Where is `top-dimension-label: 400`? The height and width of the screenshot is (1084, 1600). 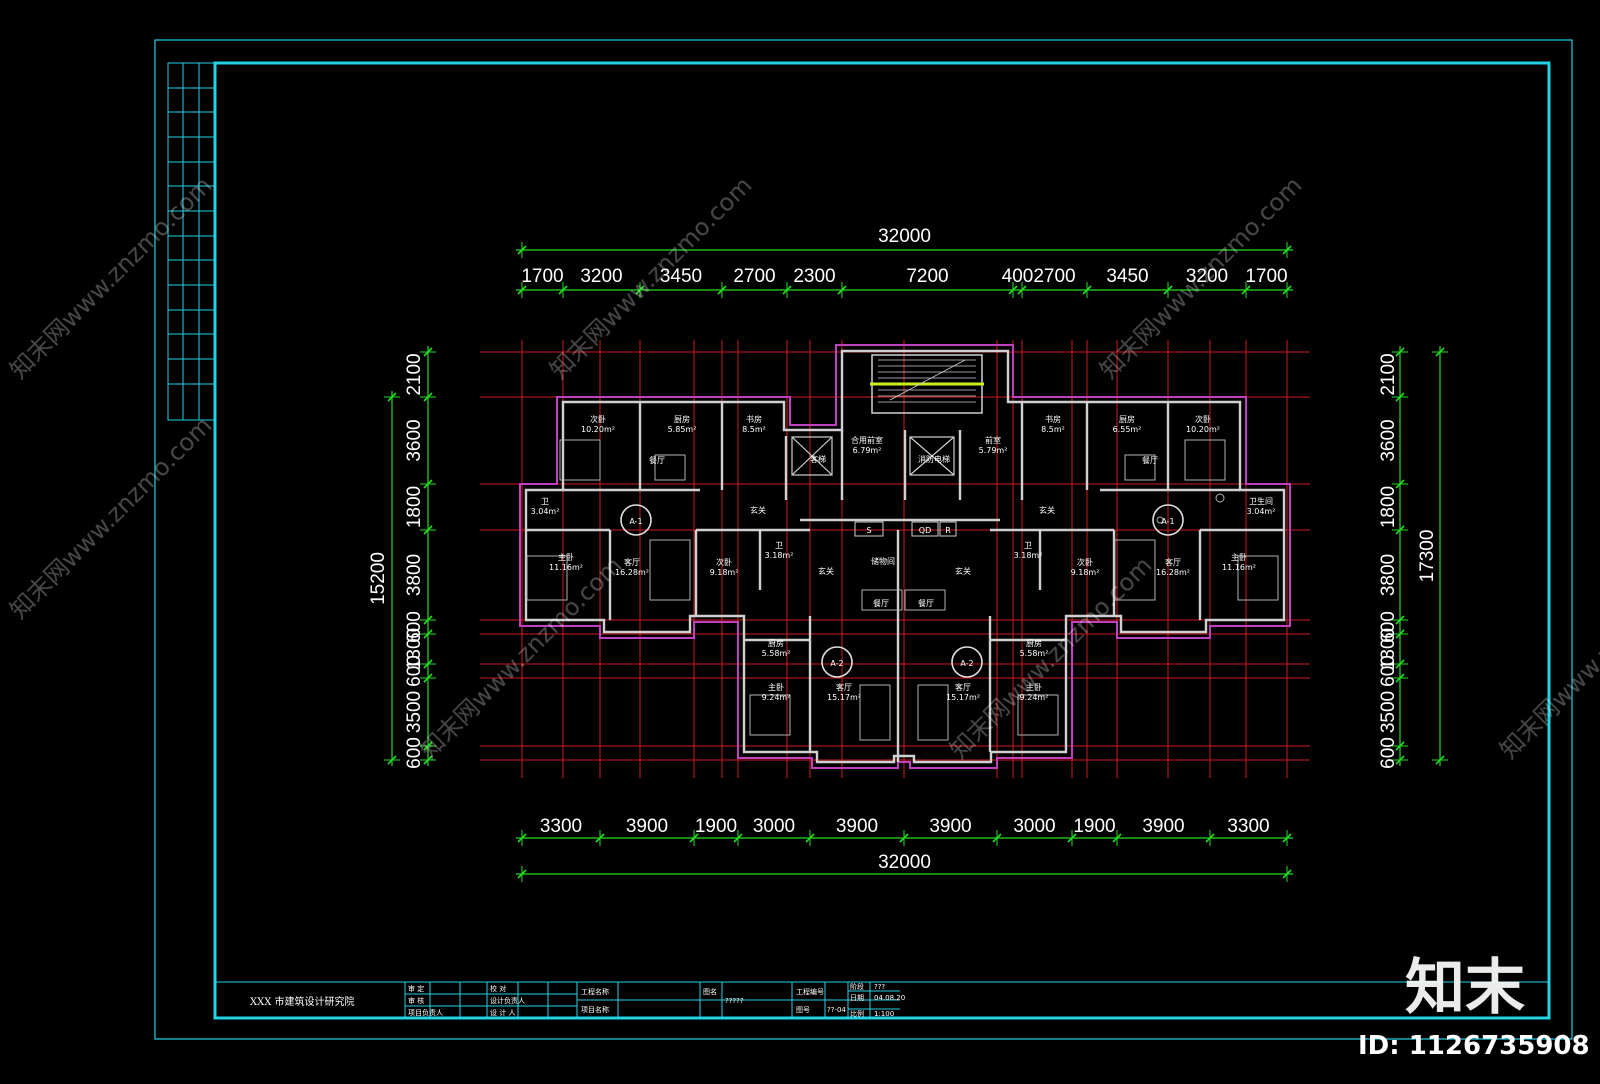 top-dimension-label: 400 is located at coordinates (1018, 276).